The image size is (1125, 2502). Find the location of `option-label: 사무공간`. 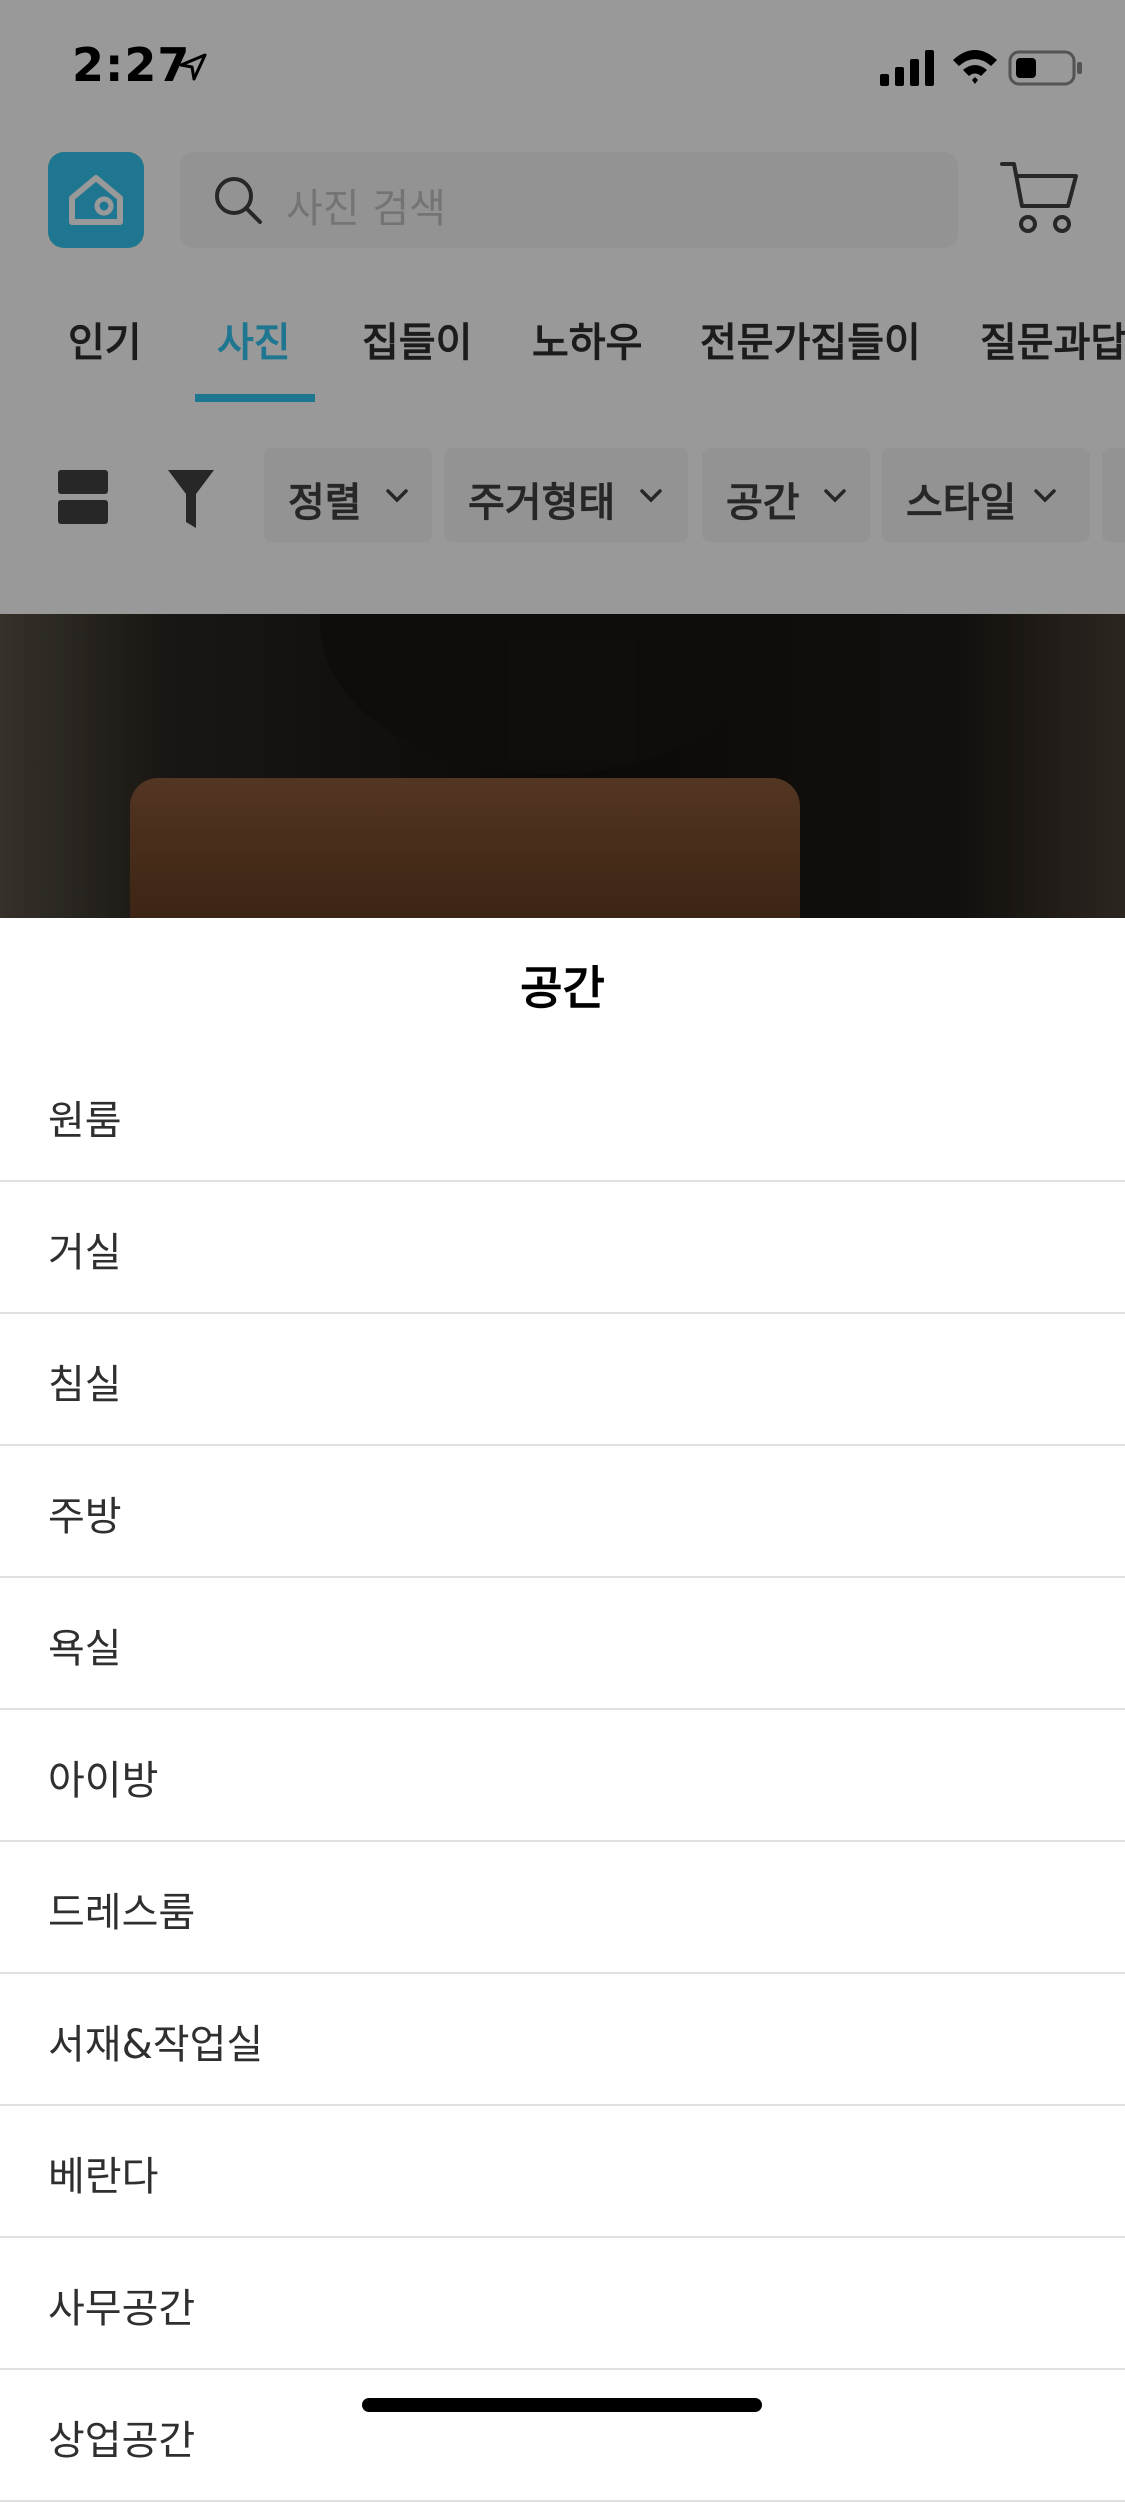

option-label: 사무공간 is located at coordinates (122, 2309).